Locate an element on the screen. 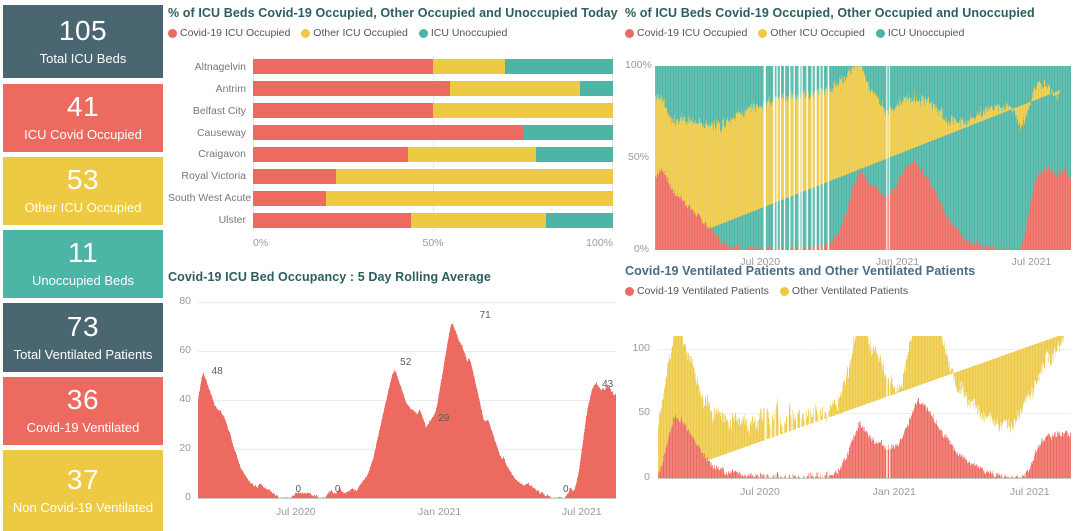 This screenshot has height=531, width=1080. kpi-tile-other-icu-occupied: 53 Other ICU Occupied is located at coordinates (83, 191).